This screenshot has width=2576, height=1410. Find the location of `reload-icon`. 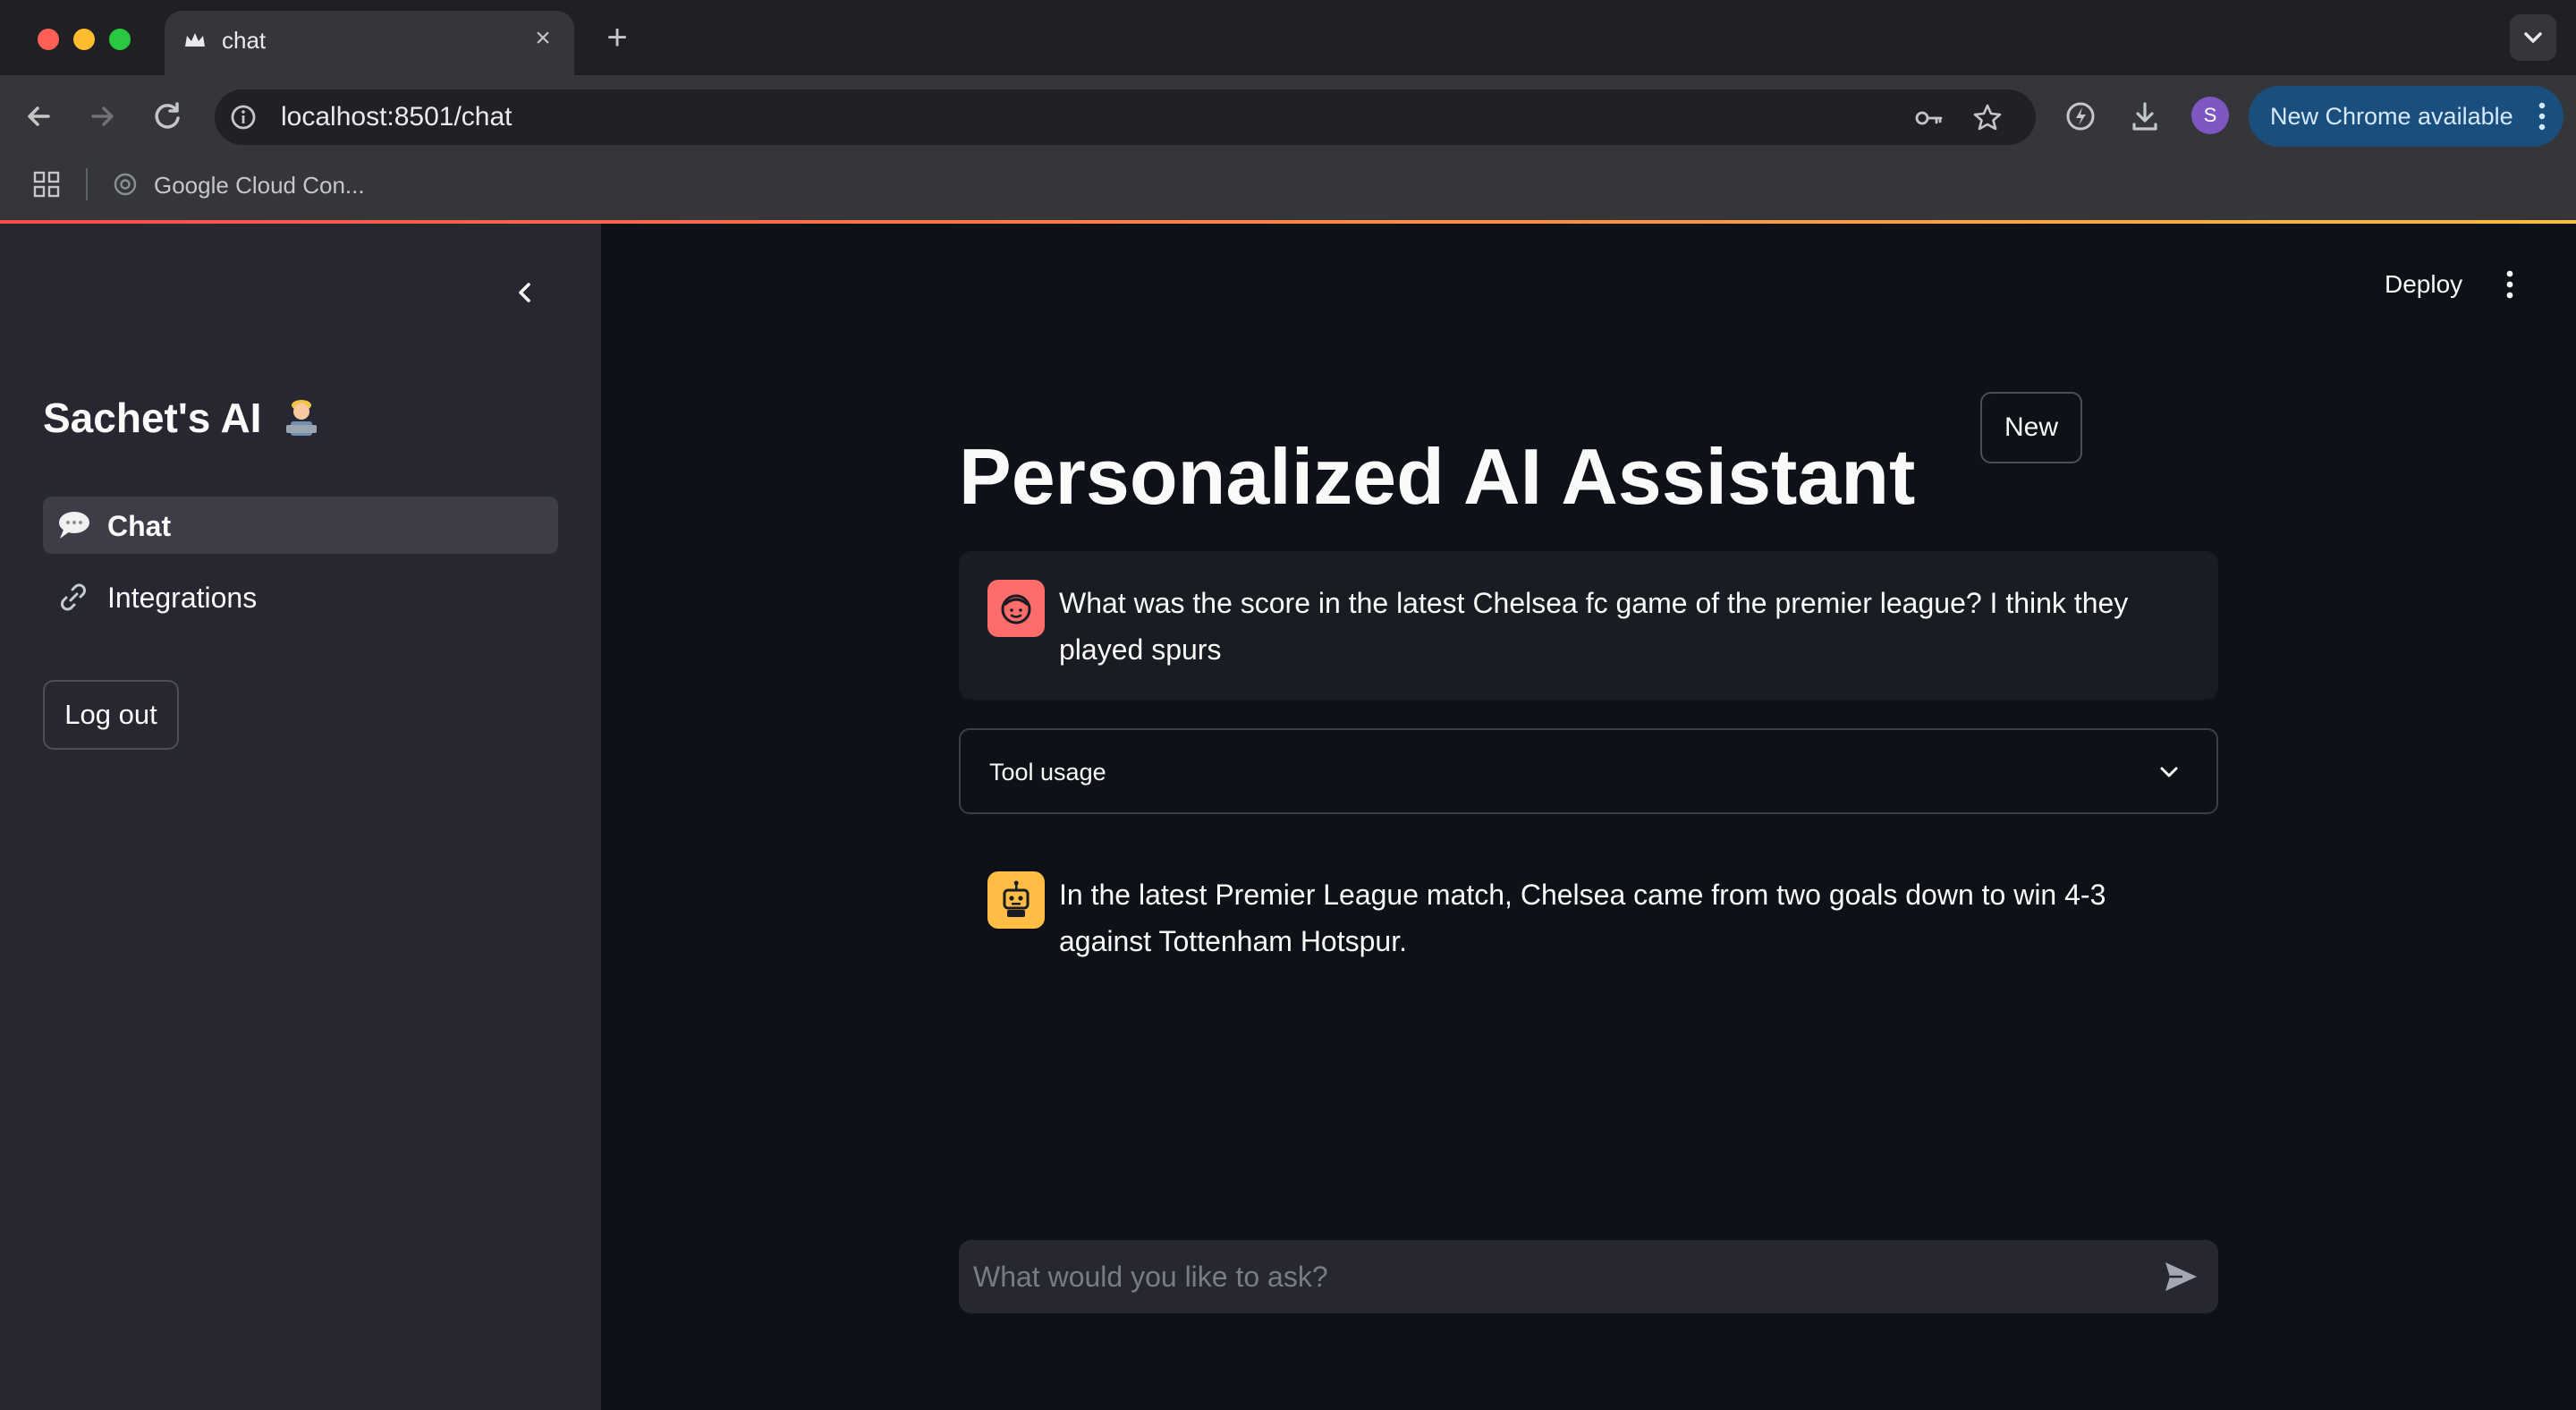

reload-icon is located at coordinates (168, 117).